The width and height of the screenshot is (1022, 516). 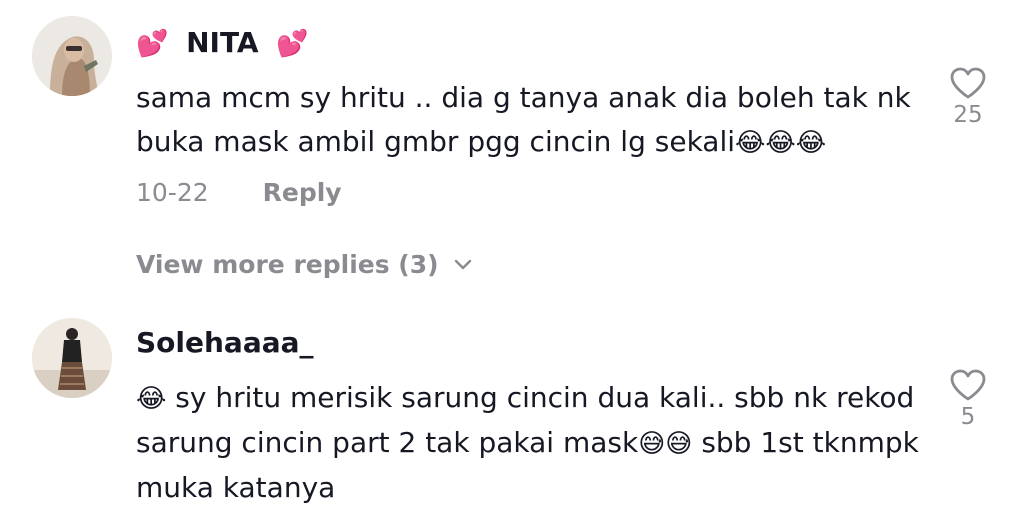 I want to click on like-button: 5, so click(x=968, y=399).